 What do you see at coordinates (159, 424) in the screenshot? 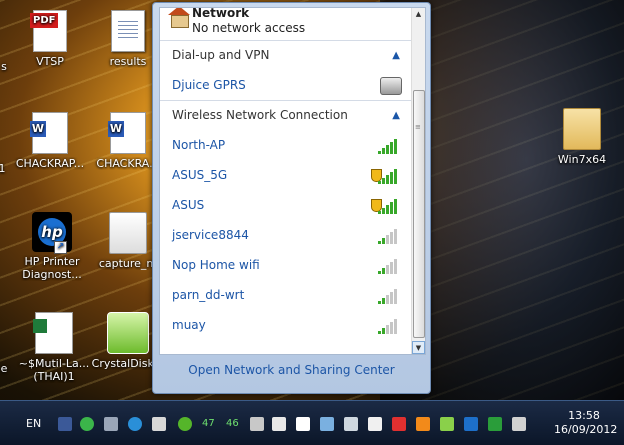
I see `settings-tray-icon` at bounding box center [159, 424].